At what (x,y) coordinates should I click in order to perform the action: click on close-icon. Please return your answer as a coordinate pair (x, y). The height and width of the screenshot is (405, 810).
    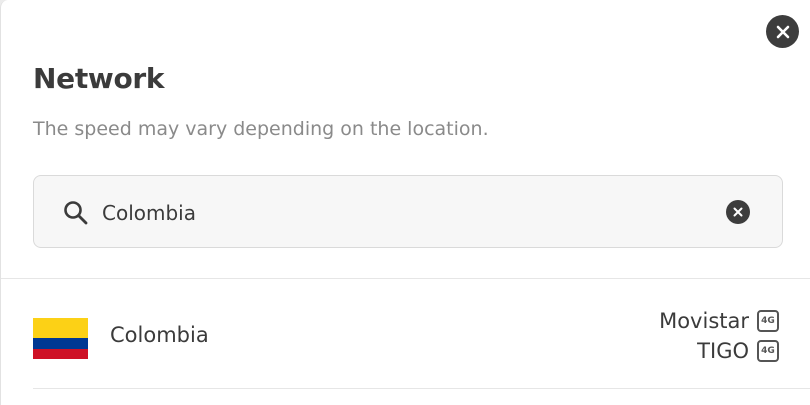
    Looking at the image, I should click on (782, 31).